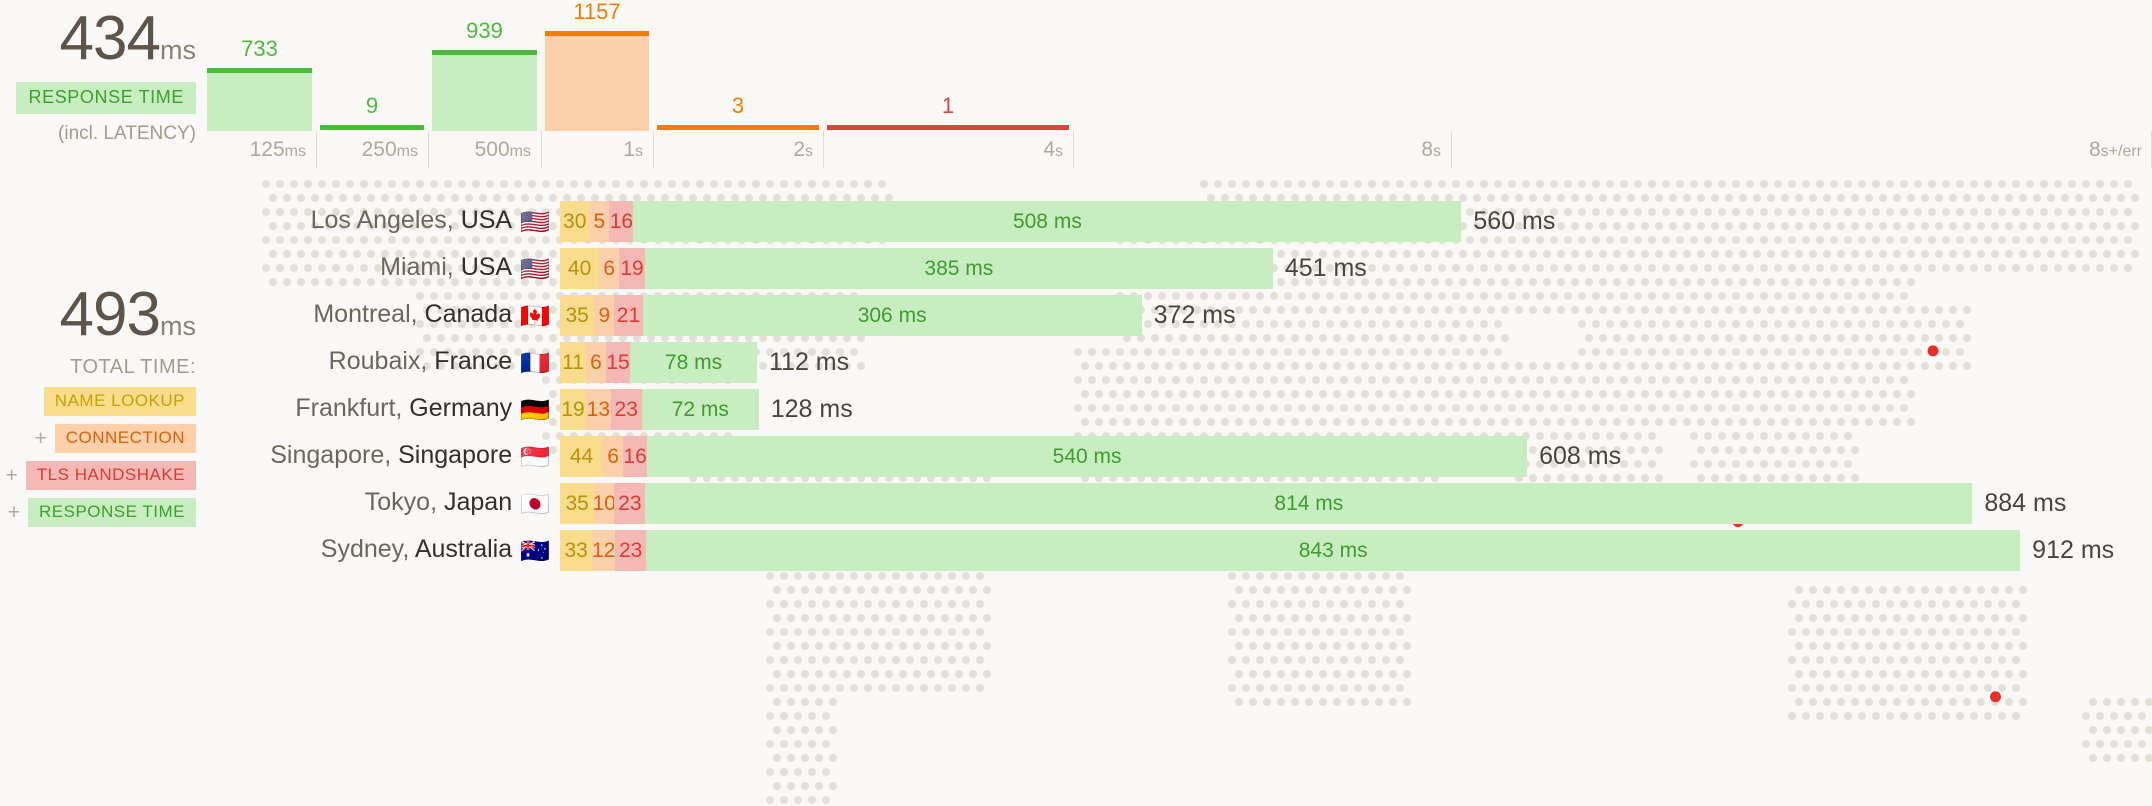  Describe the element at coordinates (597, 65) in the screenshot. I see `histogram-bucket: 1157` at that location.